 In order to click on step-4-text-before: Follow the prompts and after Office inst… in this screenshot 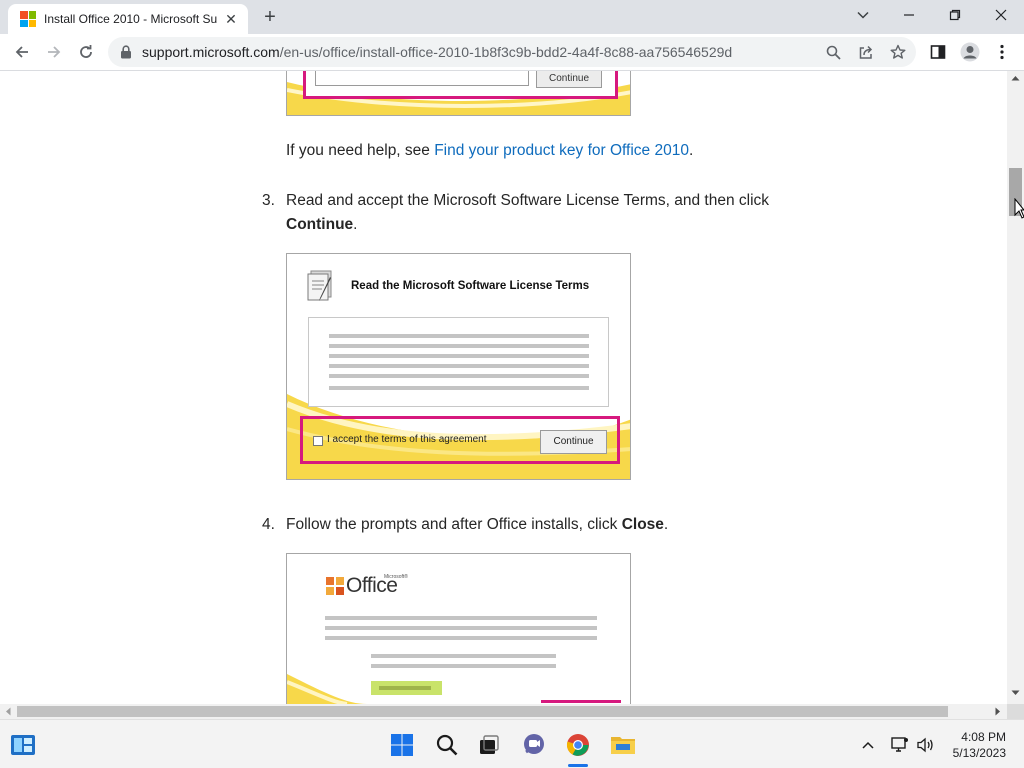, I will do `click(454, 524)`.